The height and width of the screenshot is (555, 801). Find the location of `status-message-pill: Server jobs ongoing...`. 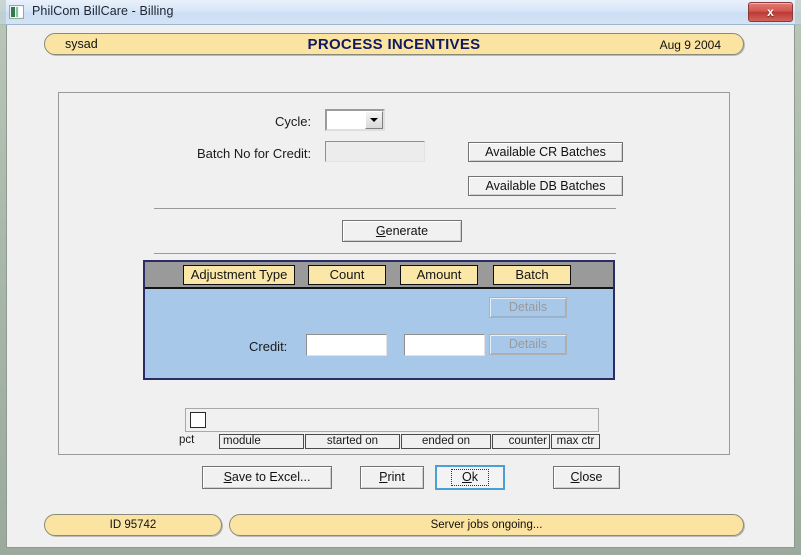

status-message-pill: Server jobs ongoing... is located at coordinates (486, 525).